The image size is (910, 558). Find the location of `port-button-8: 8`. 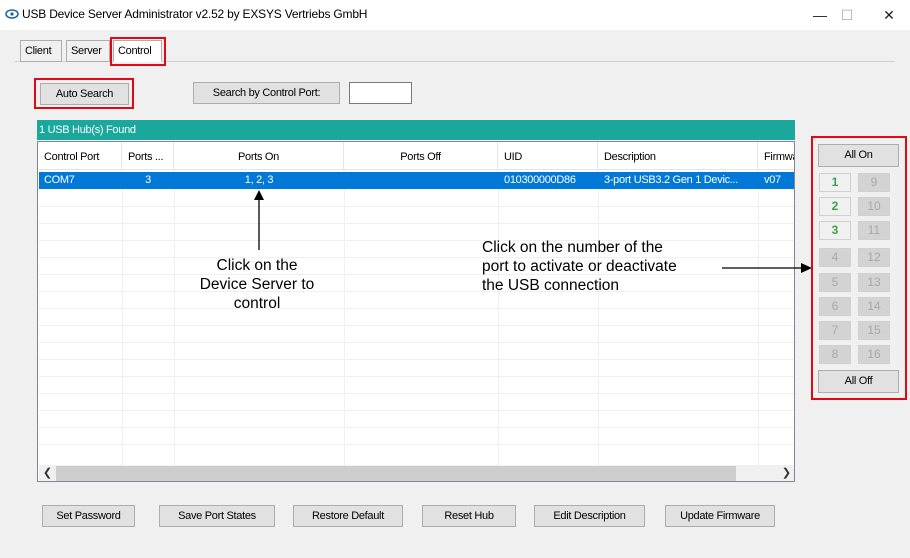

port-button-8: 8 is located at coordinates (835, 354).